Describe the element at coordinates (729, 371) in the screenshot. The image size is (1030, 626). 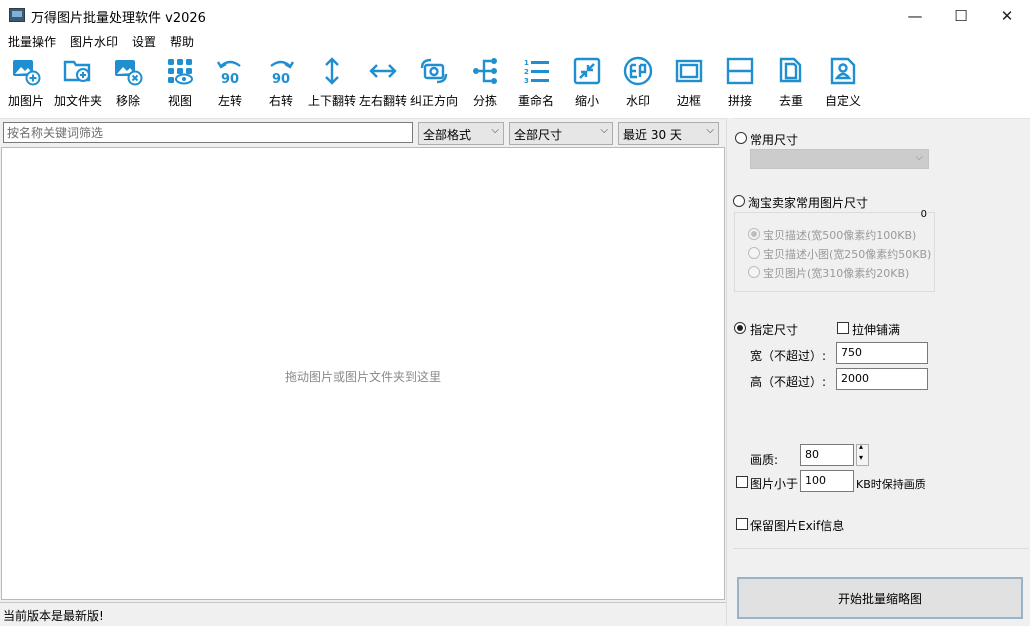
I see `panel-splitter` at that location.